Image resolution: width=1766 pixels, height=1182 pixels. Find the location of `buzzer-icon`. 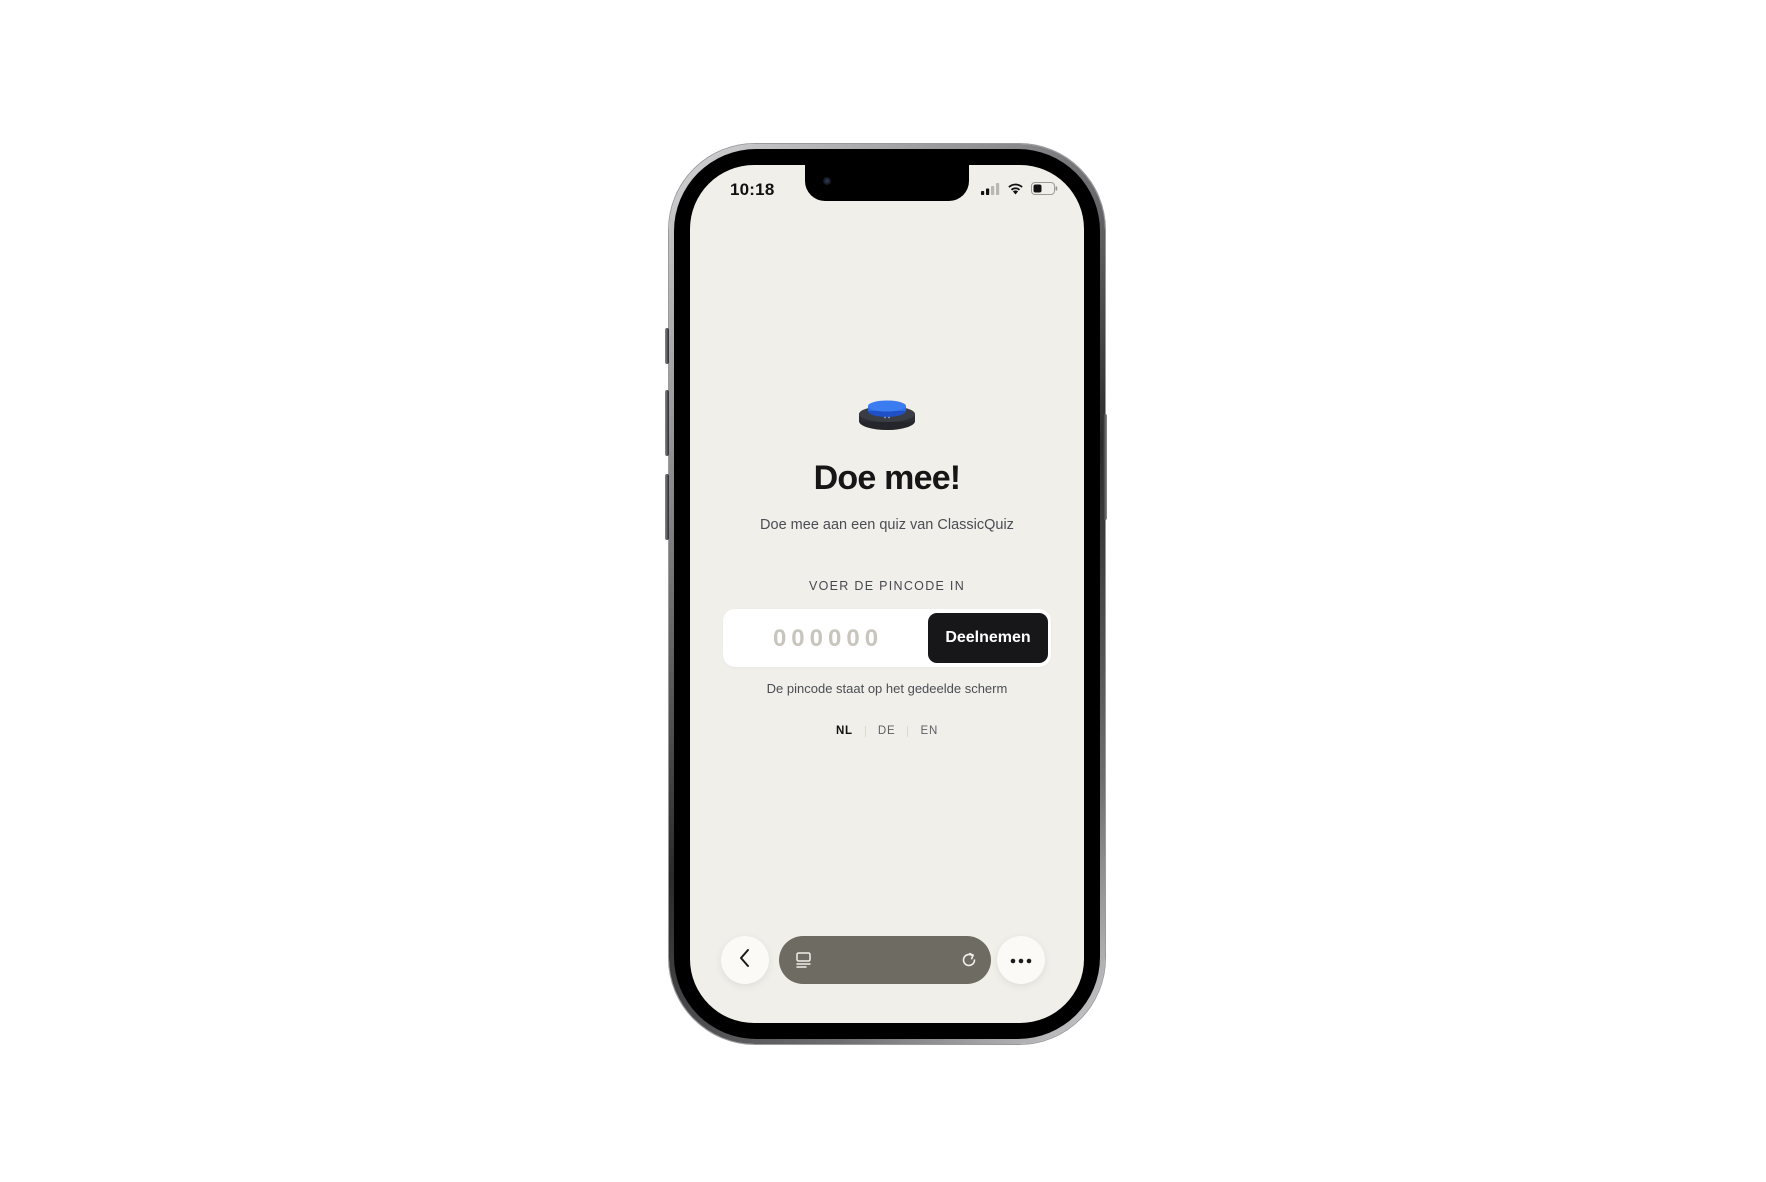

buzzer-icon is located at coordinates (887, 416).